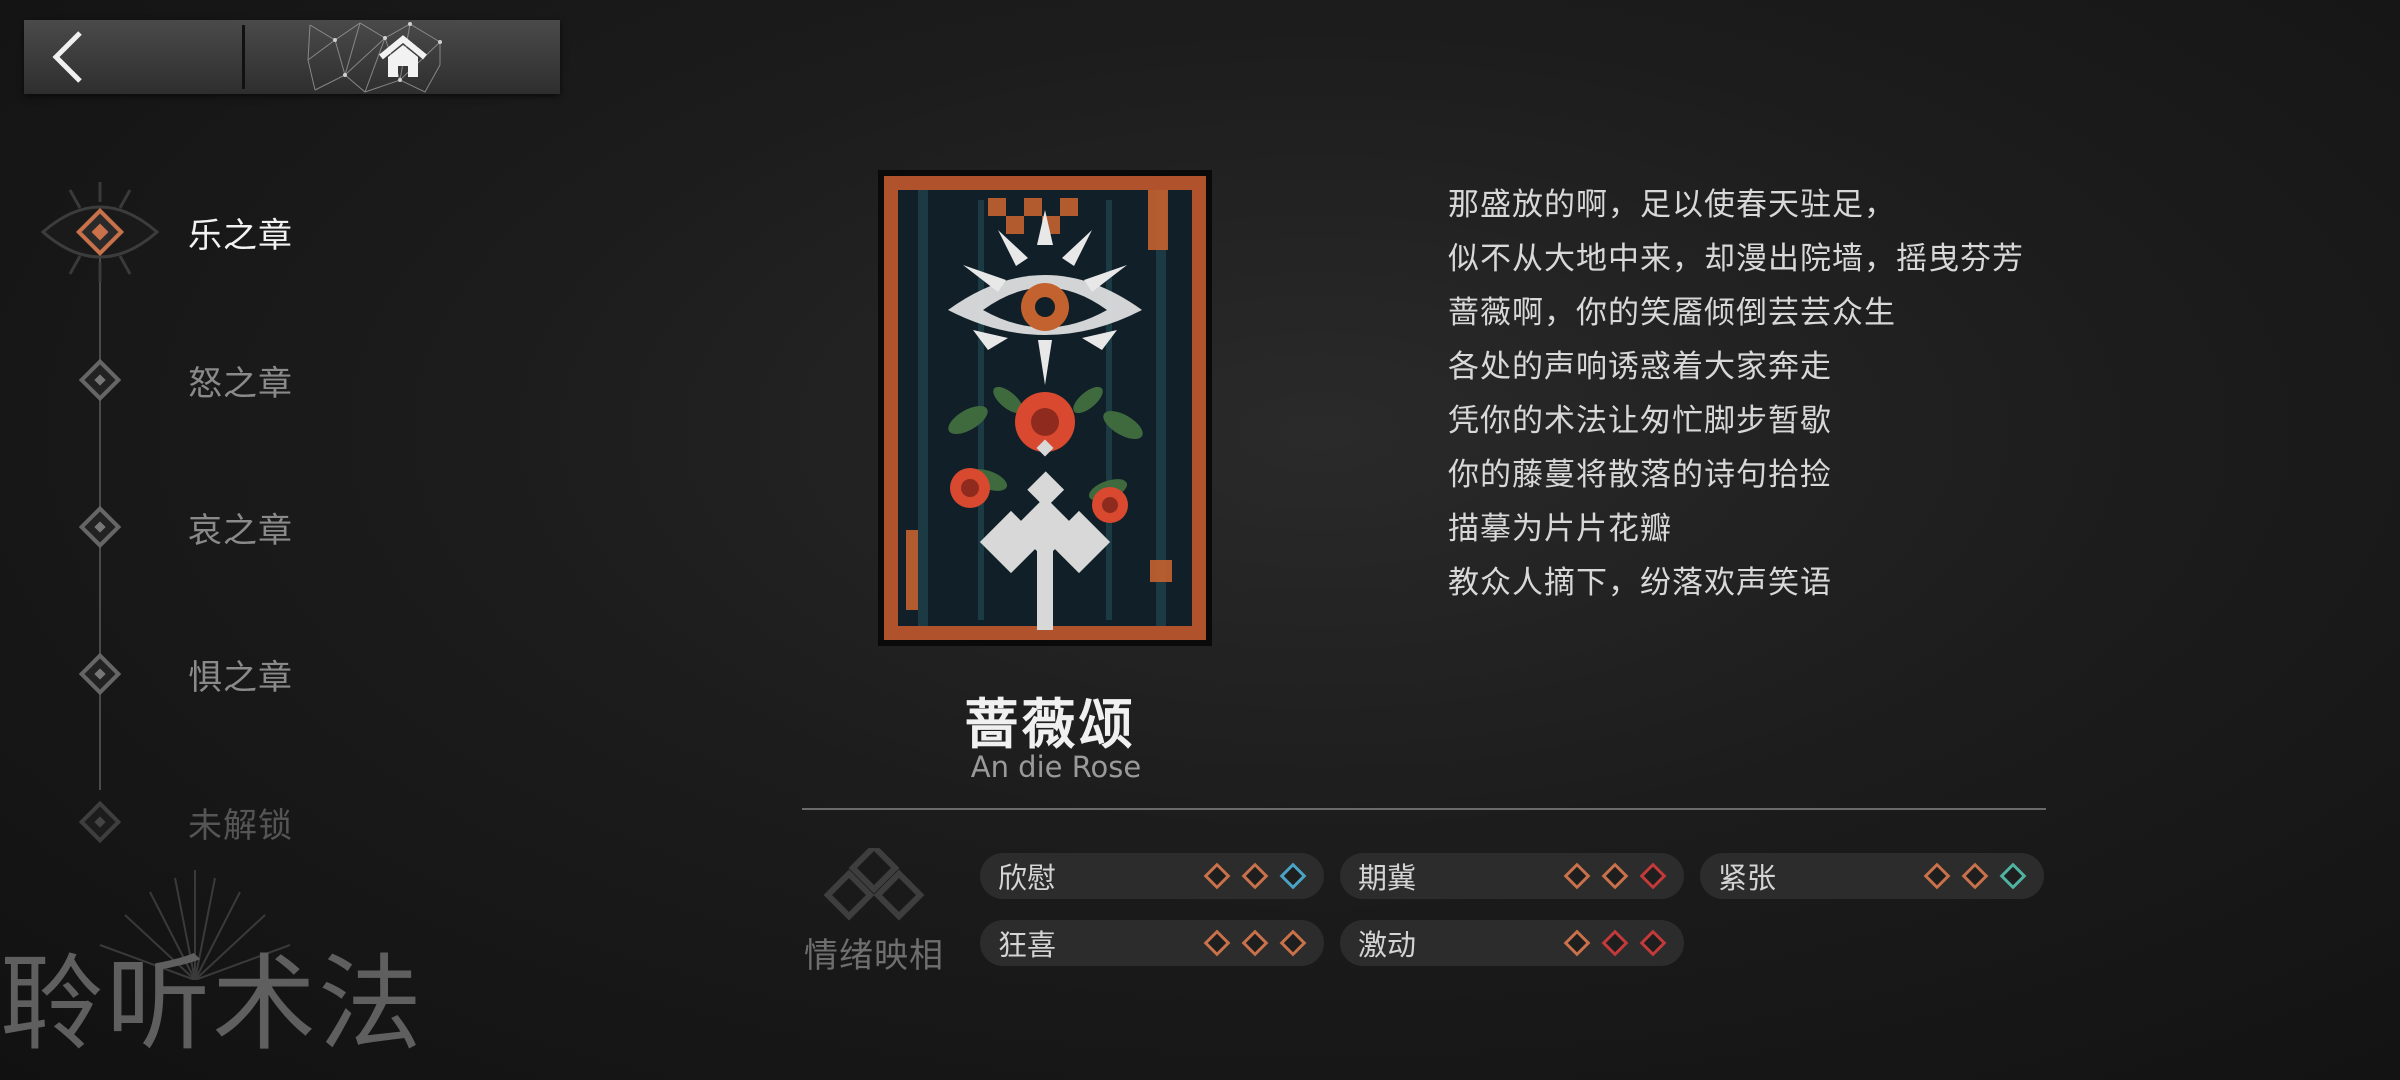 The image size is (2400, 1080). I want to click on emotion-name: 激动, so click(1387, 945).